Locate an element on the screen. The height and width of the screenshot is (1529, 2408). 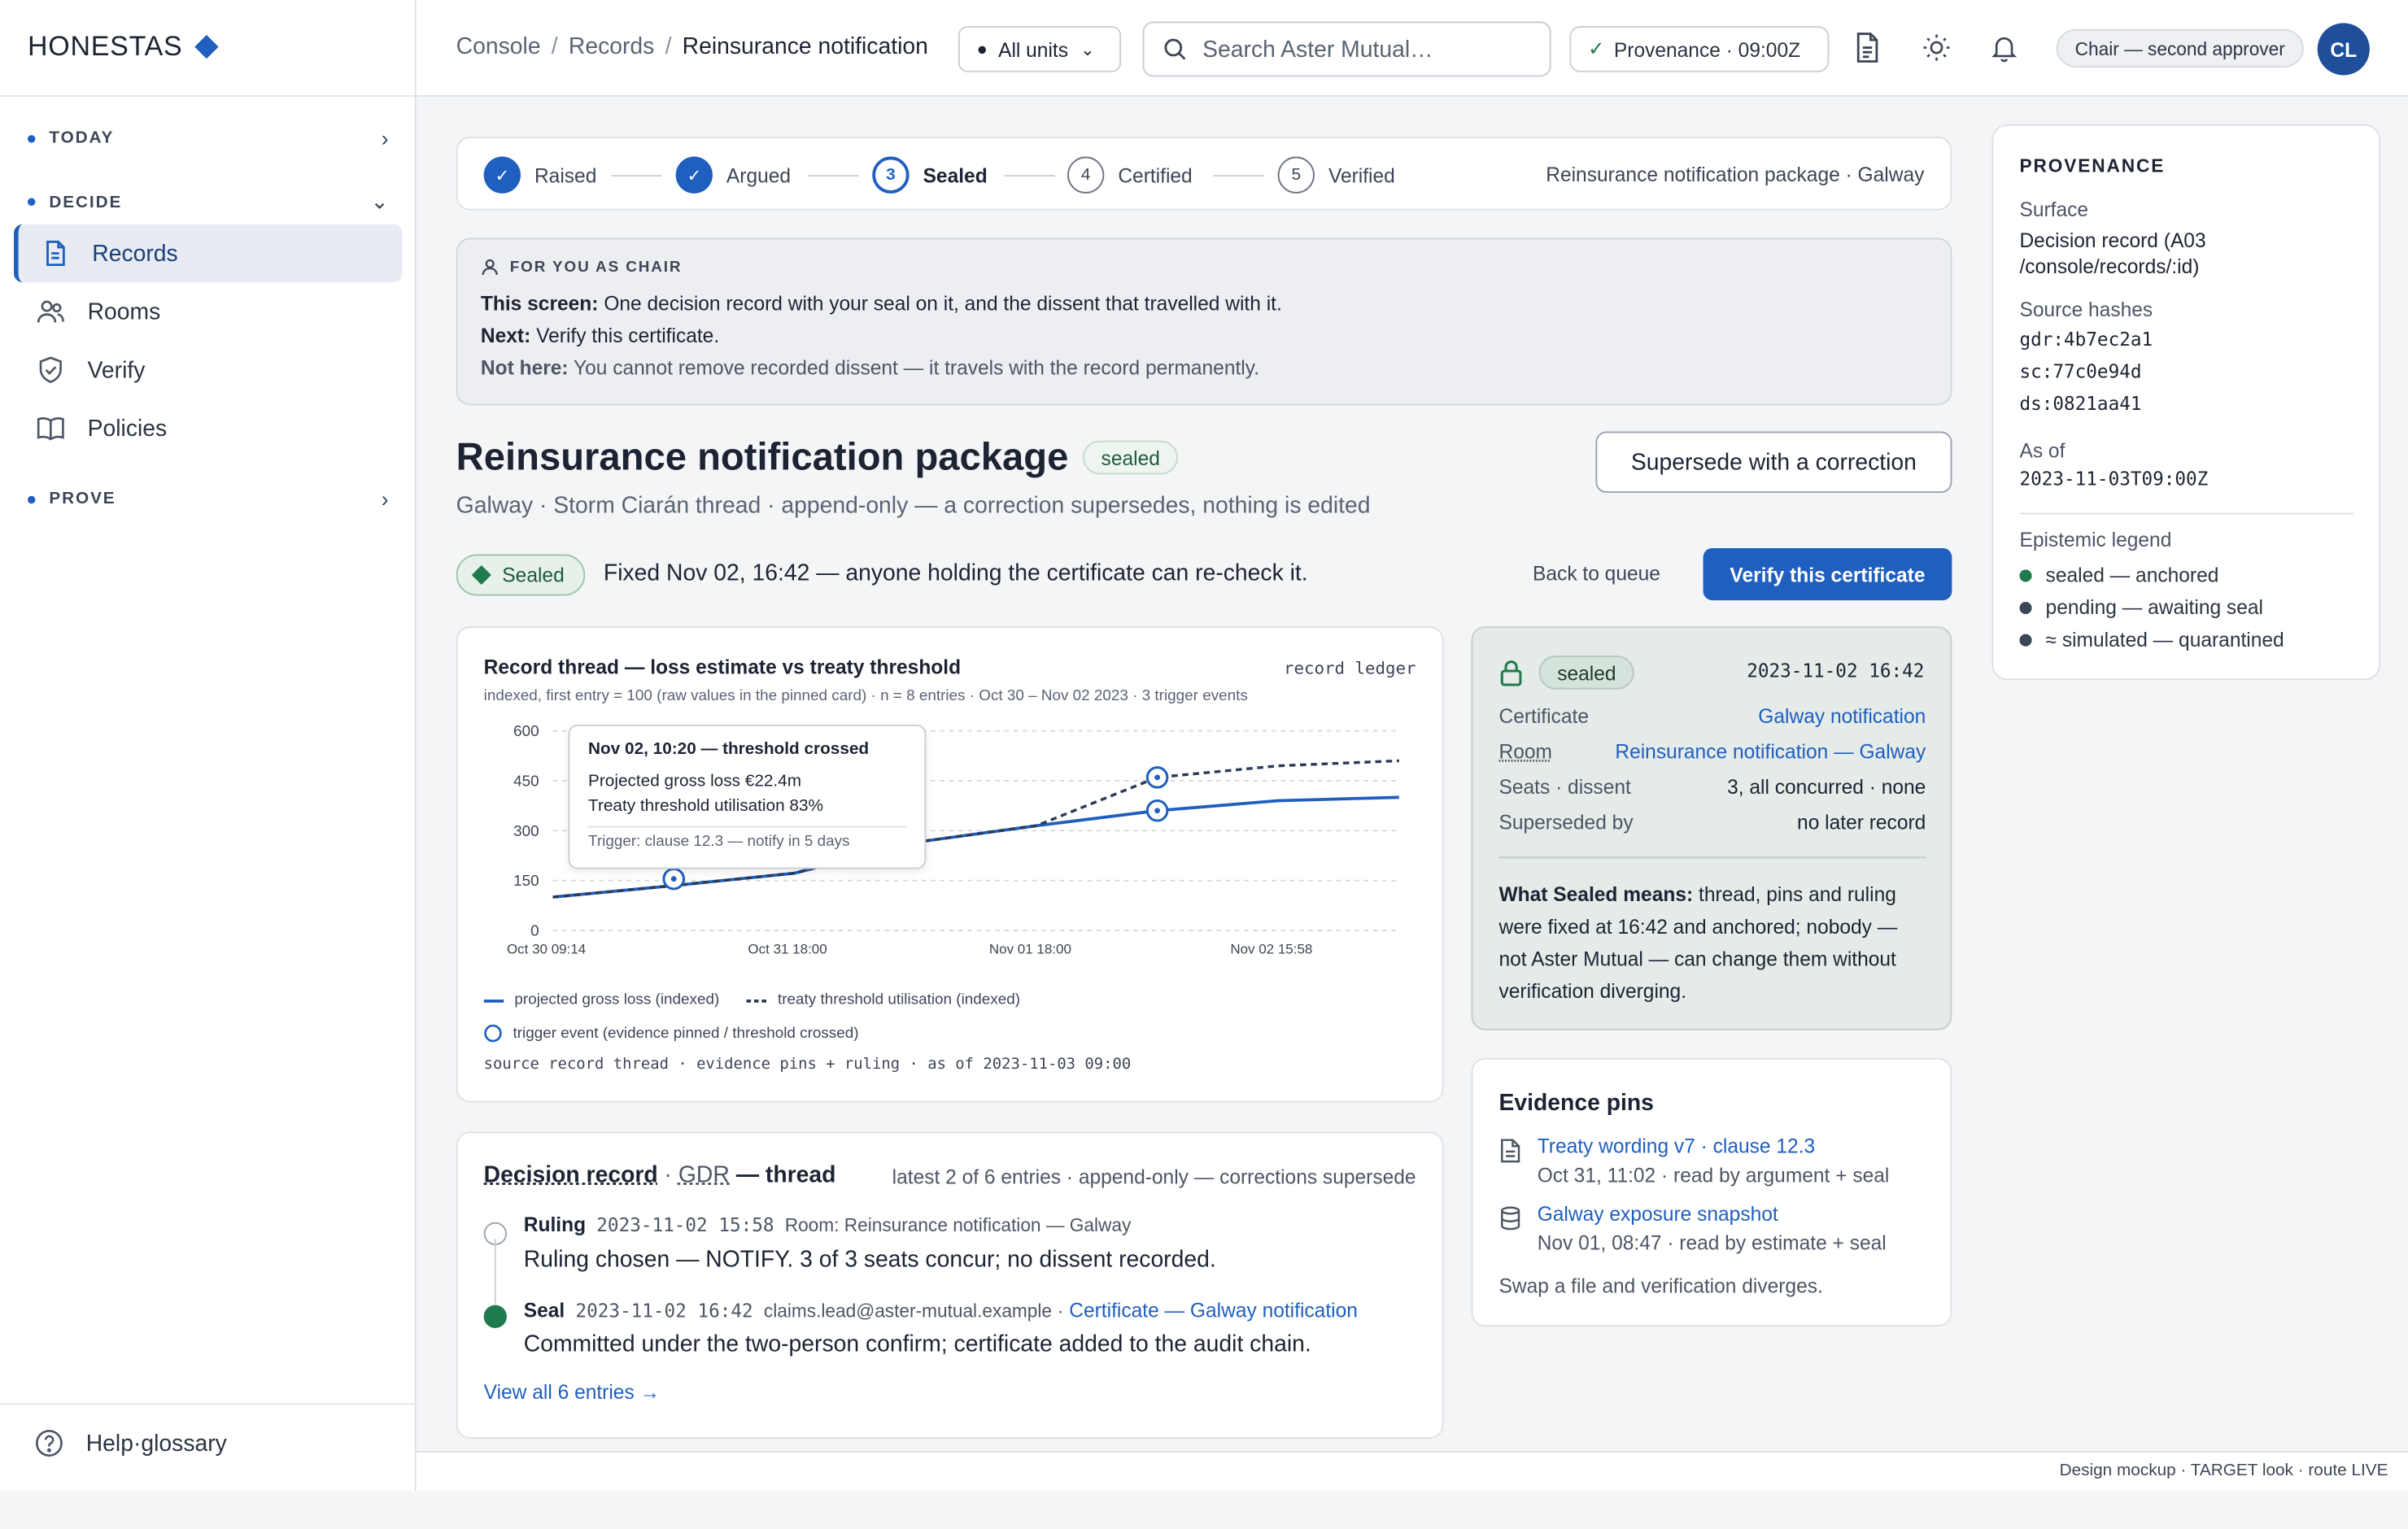
step-raised: ✓ Raised is located at coordinates (540, 175).